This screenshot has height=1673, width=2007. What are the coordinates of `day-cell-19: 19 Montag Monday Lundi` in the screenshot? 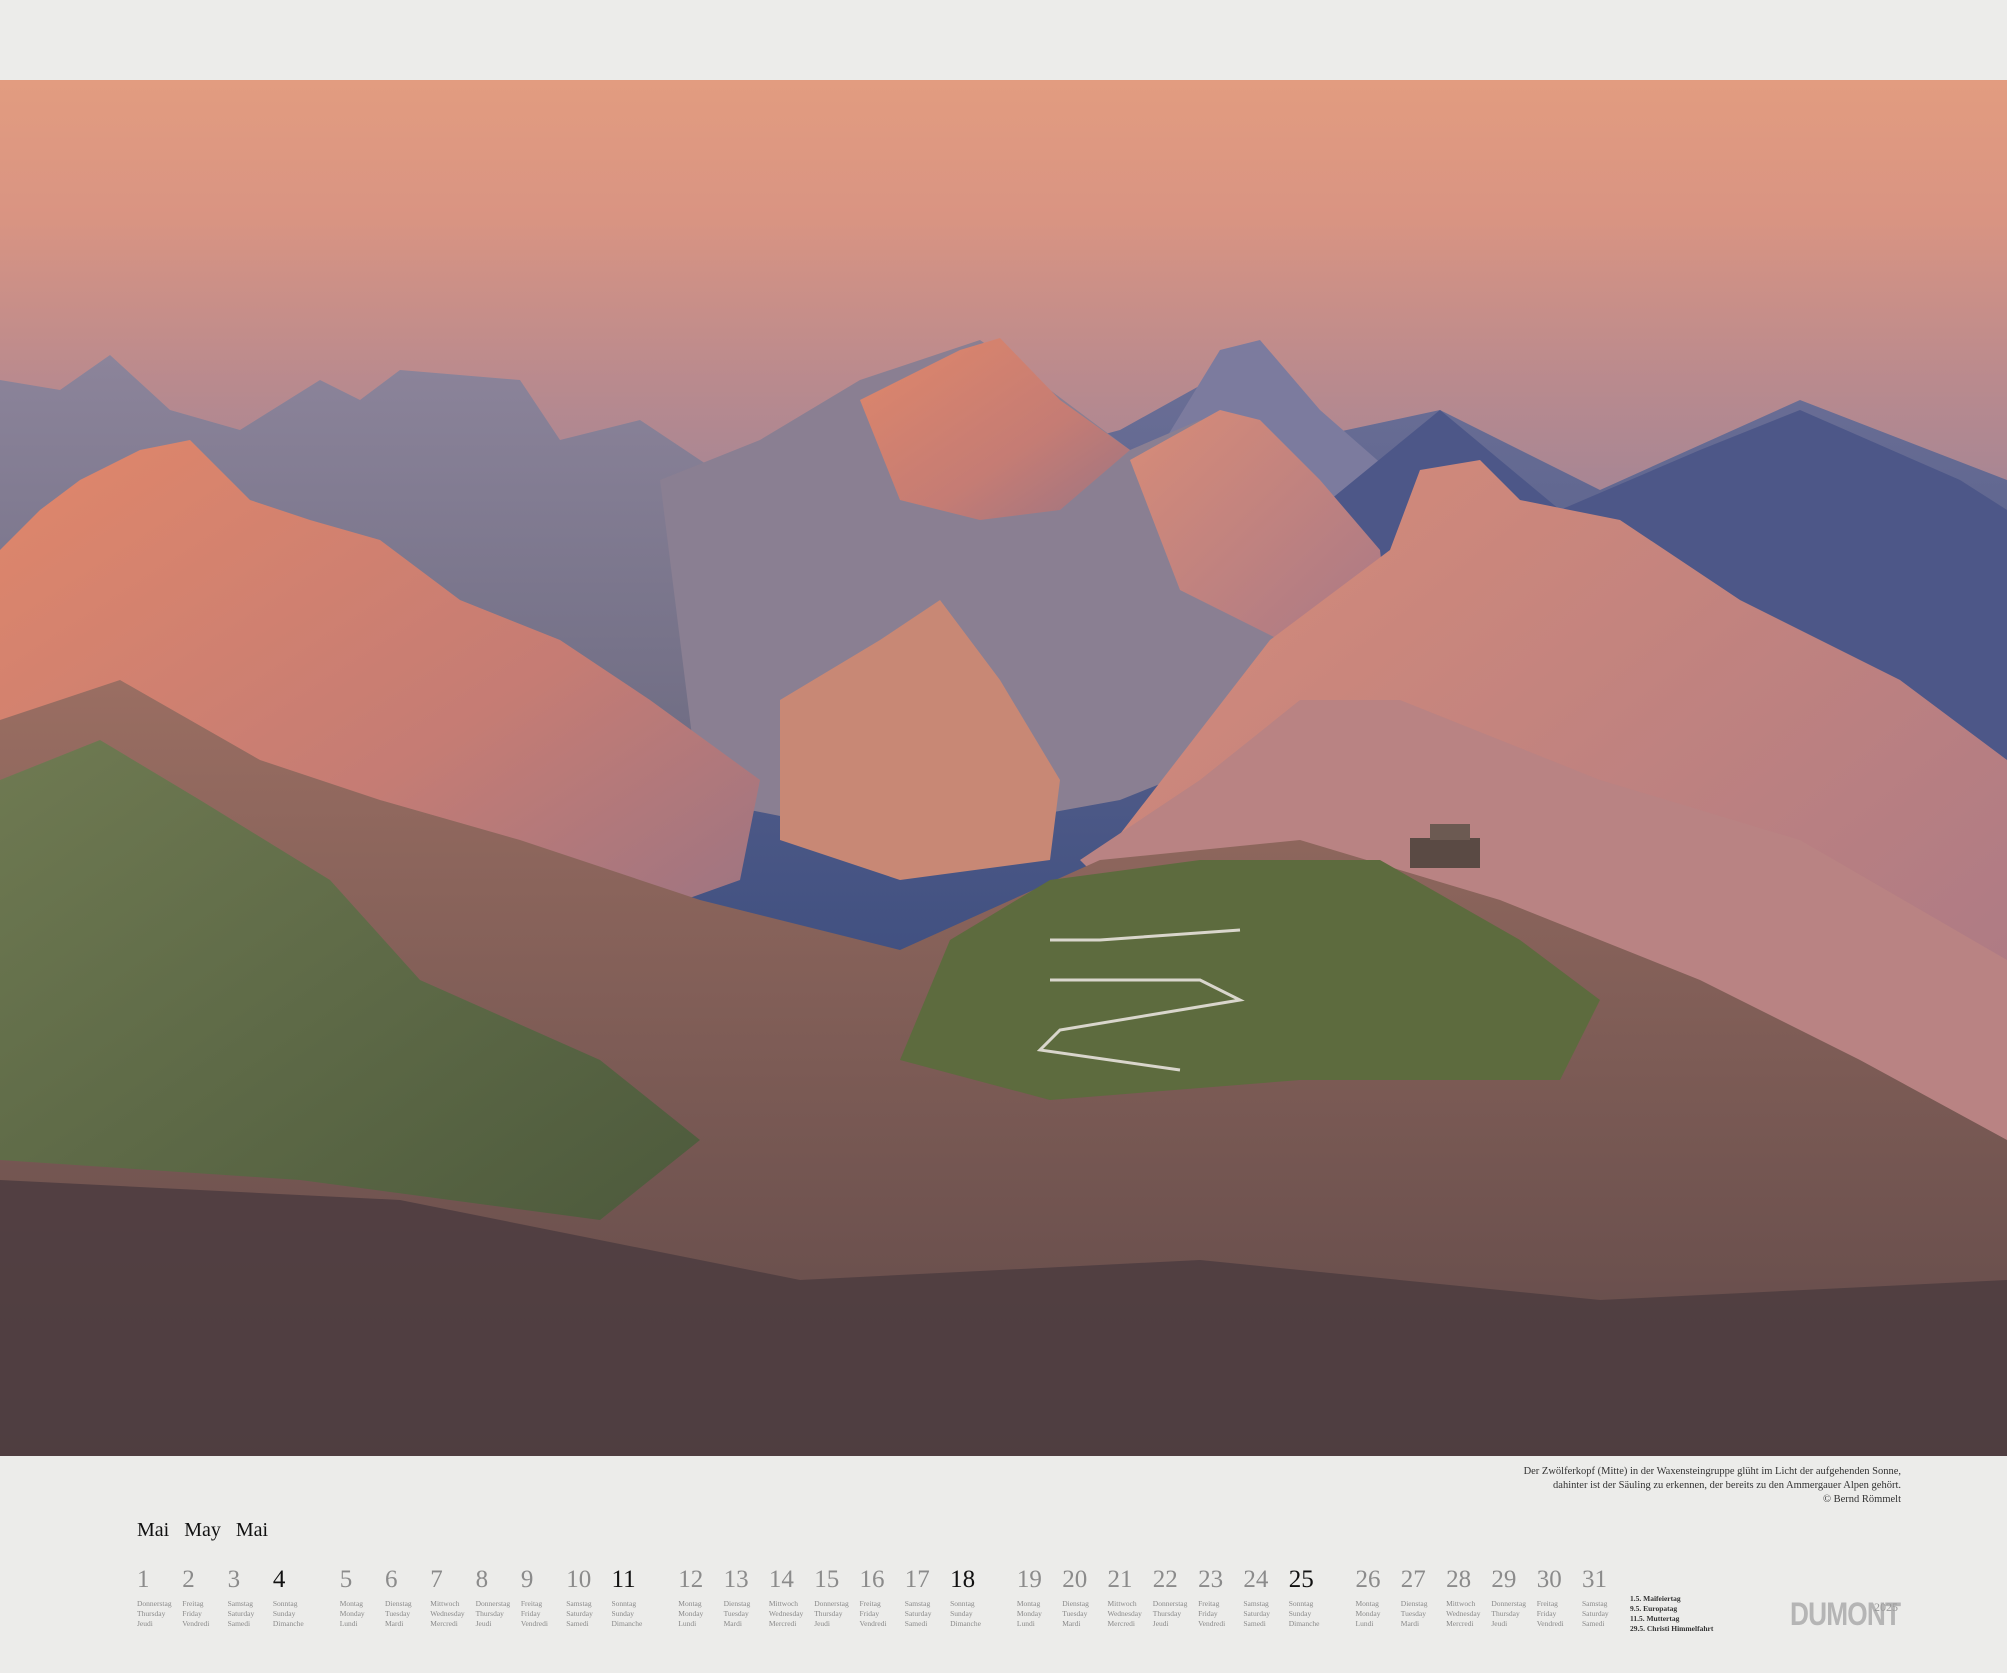 It's located at (1039, 1597).